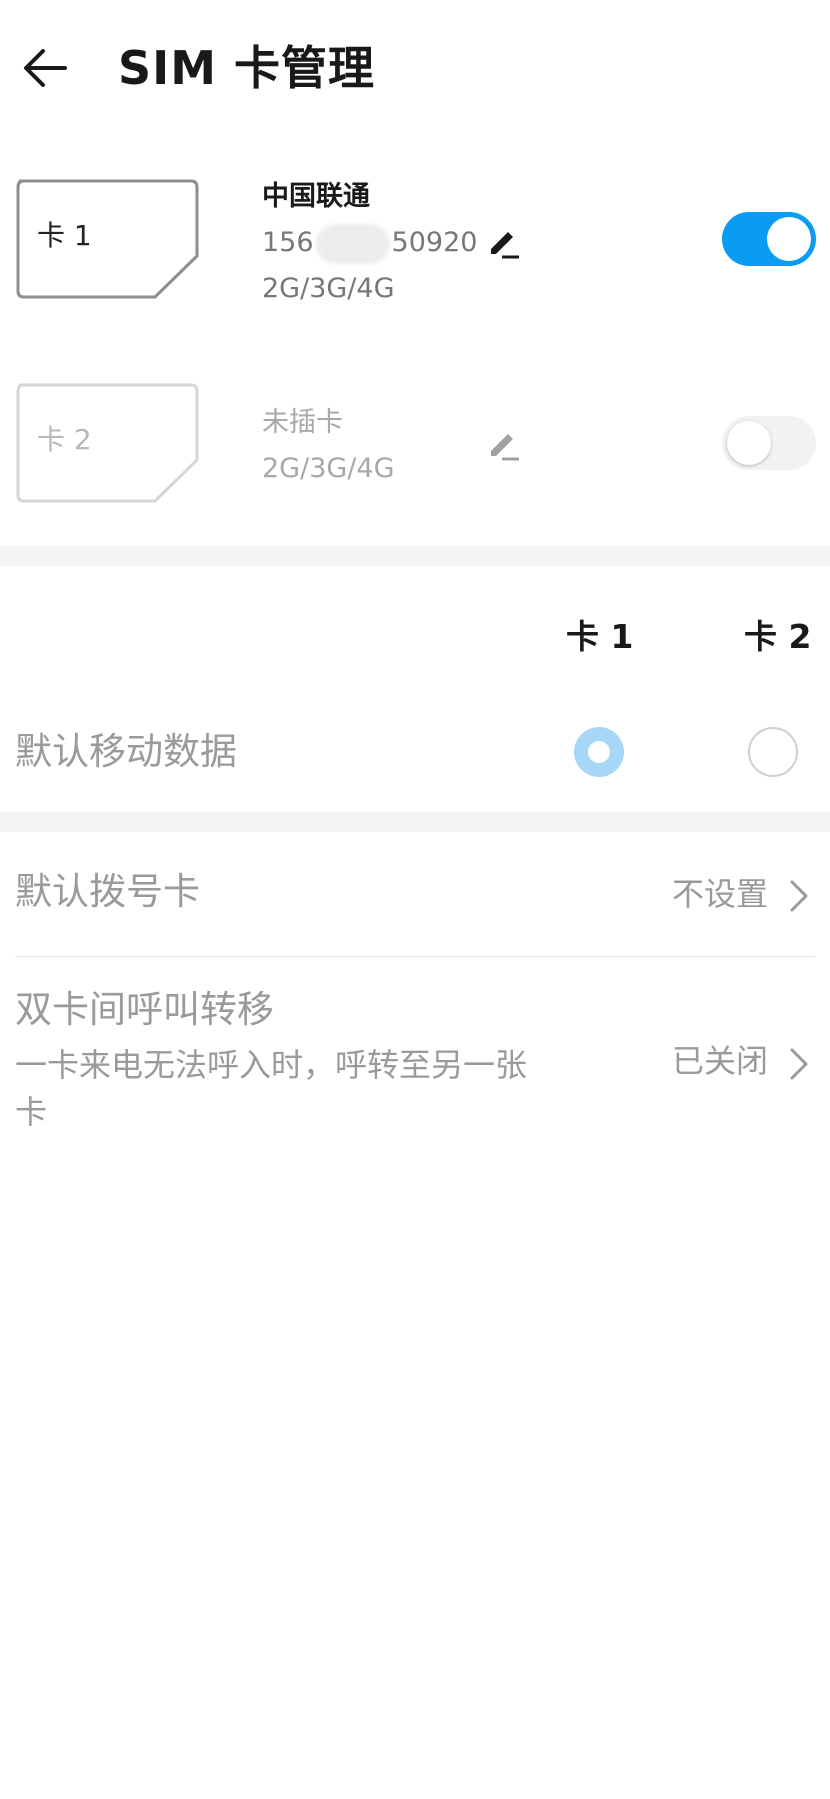 The width and height of the screenshot is (830, 1799). Describe the element at coordinates (288, 242) in the screenshot. I see `sim-1-number-prefix: 156` at that location.